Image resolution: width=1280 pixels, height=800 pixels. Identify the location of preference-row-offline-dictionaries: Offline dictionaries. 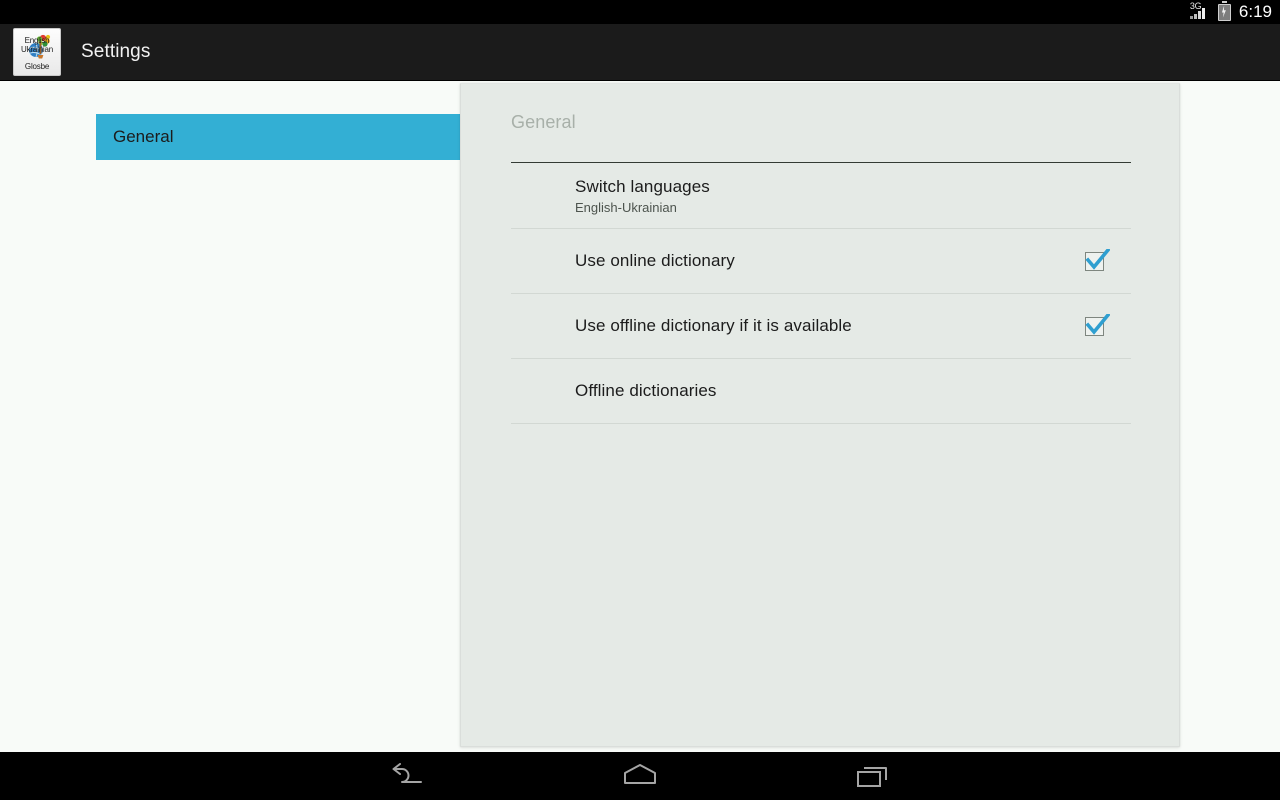
(821, 391).